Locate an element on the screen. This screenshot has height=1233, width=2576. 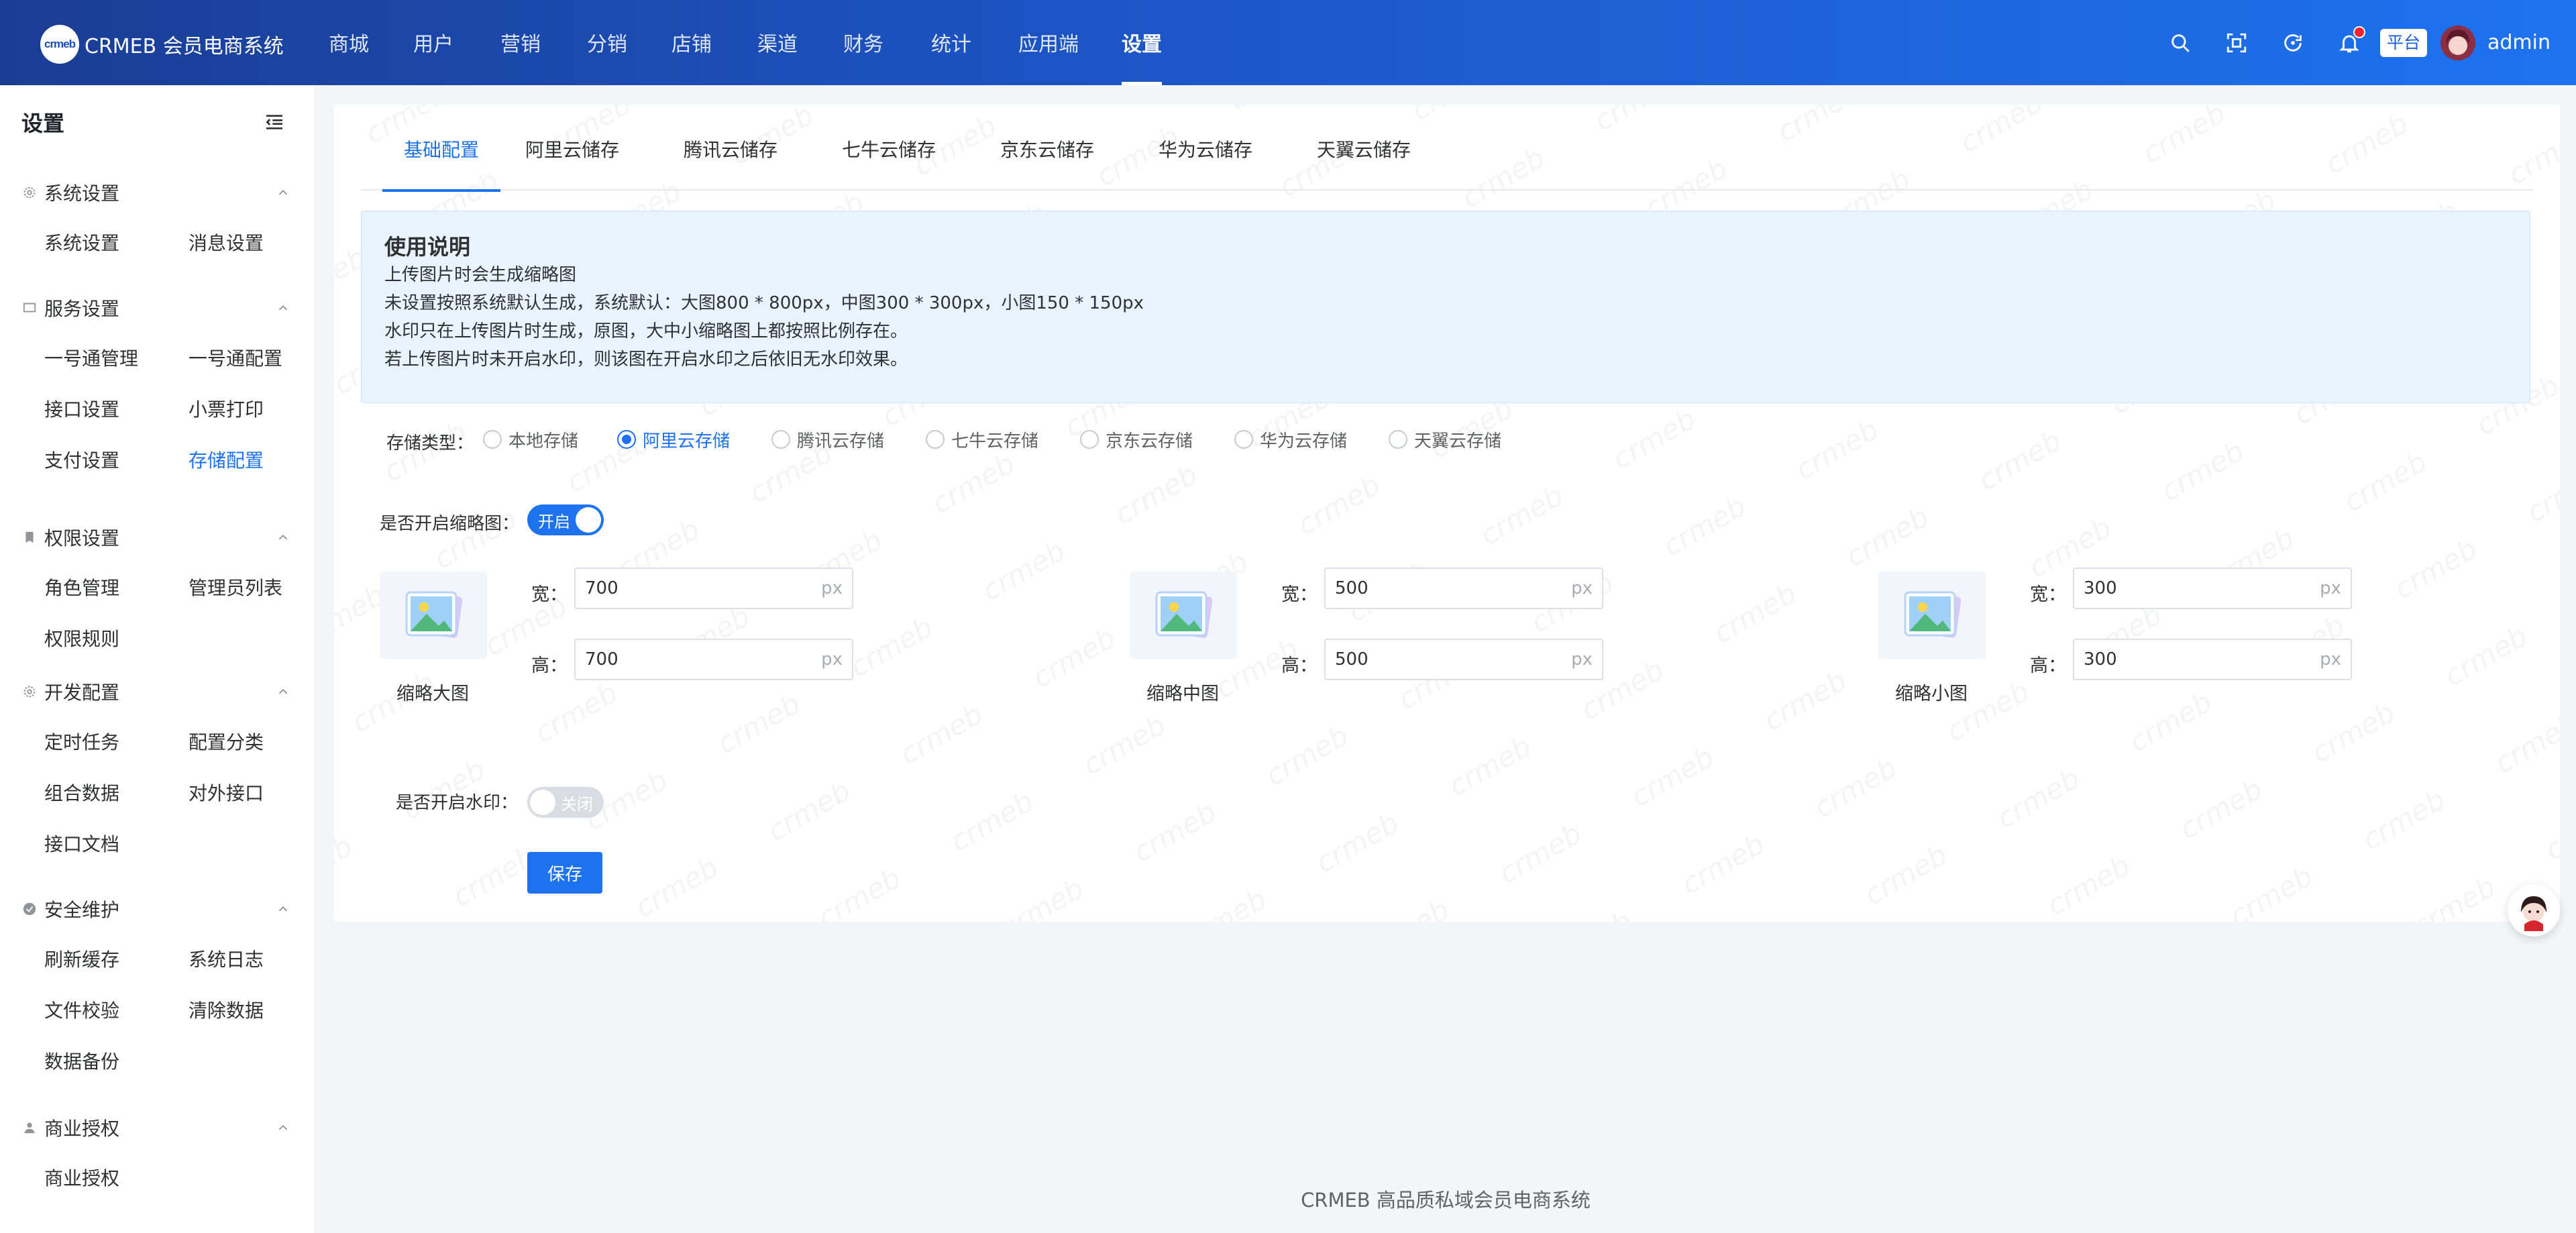
sidebar-group-2: 权限设置 is located at coordinates (155, 537).